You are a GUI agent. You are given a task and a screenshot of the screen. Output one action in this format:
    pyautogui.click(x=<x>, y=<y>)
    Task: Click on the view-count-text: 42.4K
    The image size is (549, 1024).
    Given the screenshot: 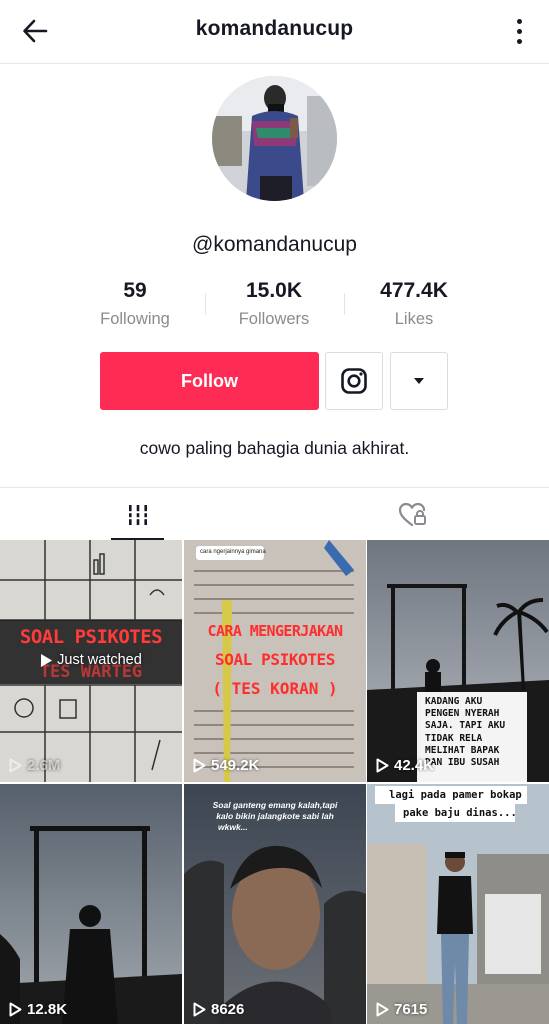 What is the action you would take?
    pyautogui.click(x=414, y=765)
    